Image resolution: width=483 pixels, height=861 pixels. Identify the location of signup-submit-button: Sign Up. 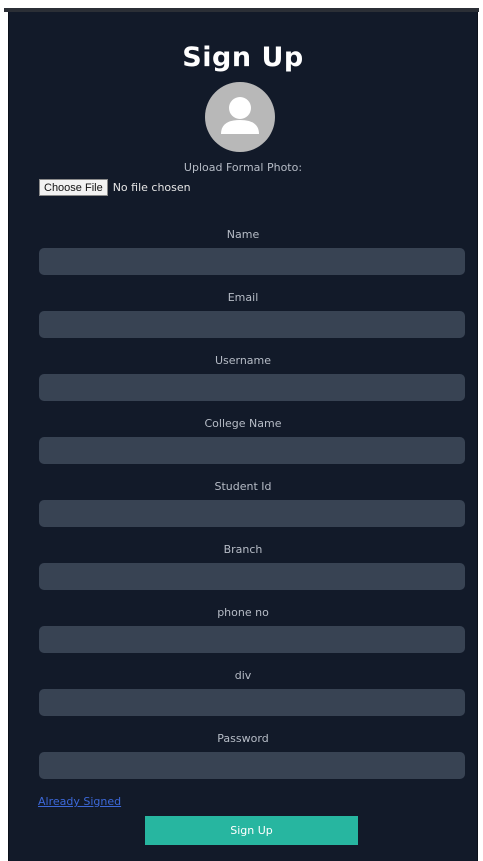
(251, 830).